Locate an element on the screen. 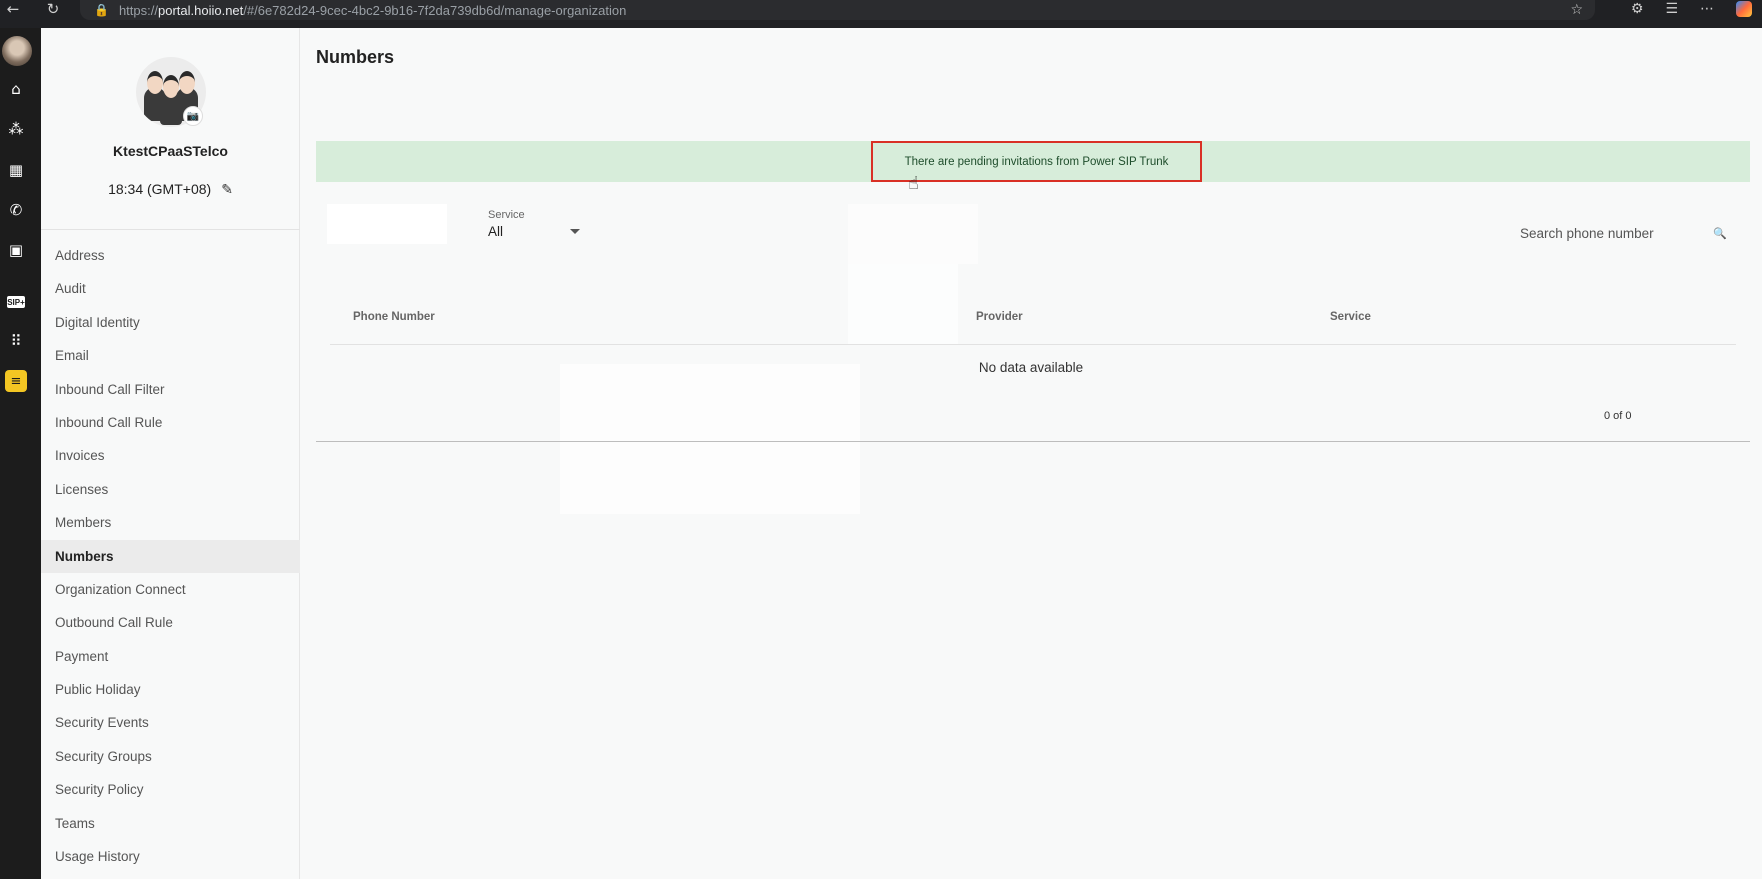  menu-item-security-policy: Security Policy is located at coordinates (170, 789).